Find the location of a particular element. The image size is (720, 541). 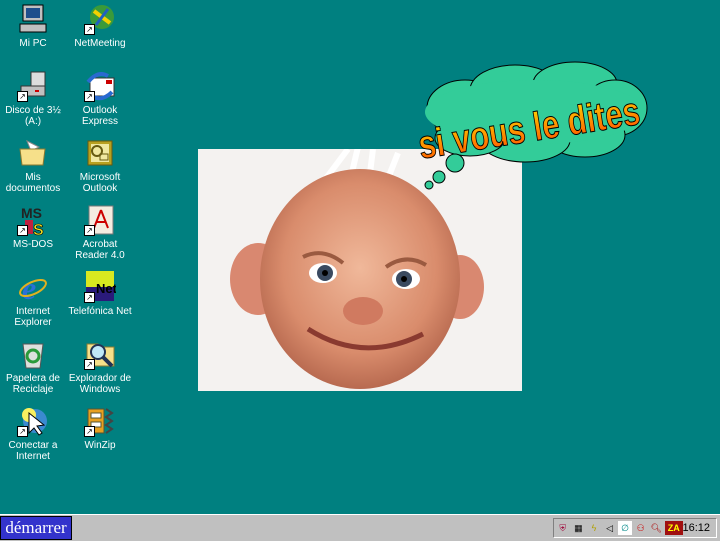

icon-label: Mi PC is located at coordinates (33, 43).